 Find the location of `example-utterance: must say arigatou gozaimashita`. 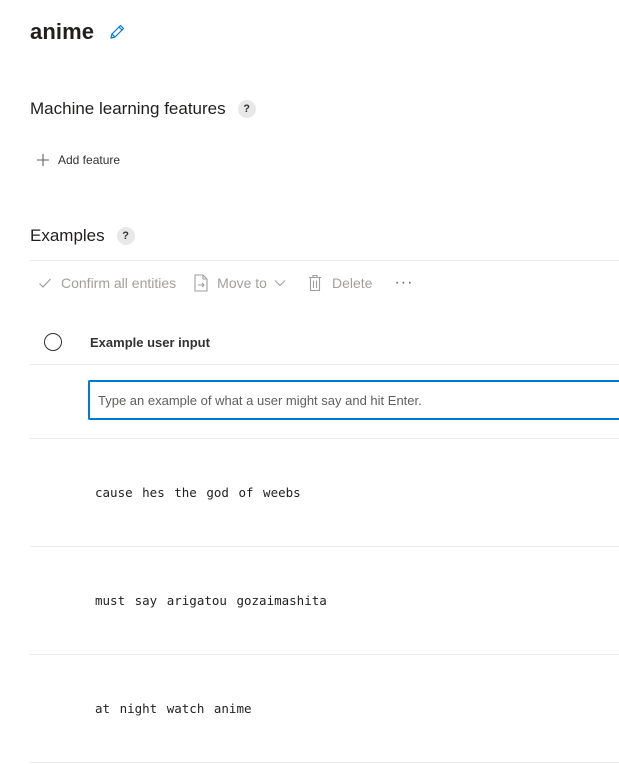

example-utterance: must say arigatou gozaimashita is located at coordinates (211, 600).